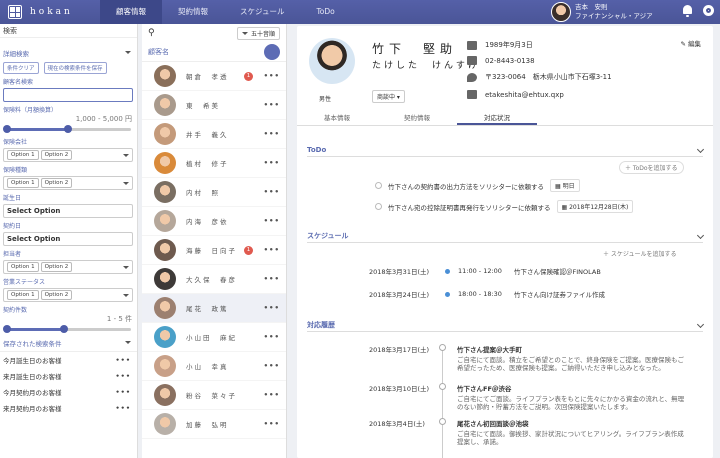  What do you see at coordinates (337, 117) in the screenshot?
I see `tab-basic-info: 基本情報` at bounding box center [337, 117].